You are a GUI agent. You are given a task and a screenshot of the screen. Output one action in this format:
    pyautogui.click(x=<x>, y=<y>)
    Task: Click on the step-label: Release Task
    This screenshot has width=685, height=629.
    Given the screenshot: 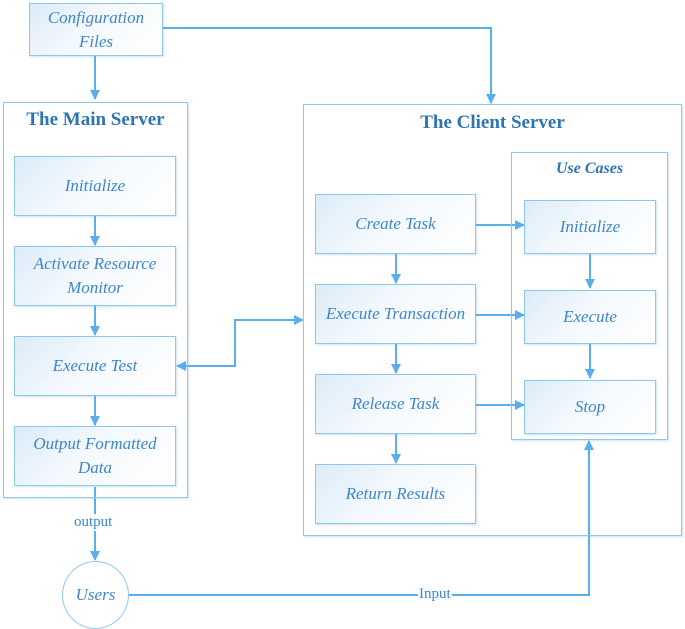 What is the action you would take?
    pyautogui.click(x=395, y=403)
    